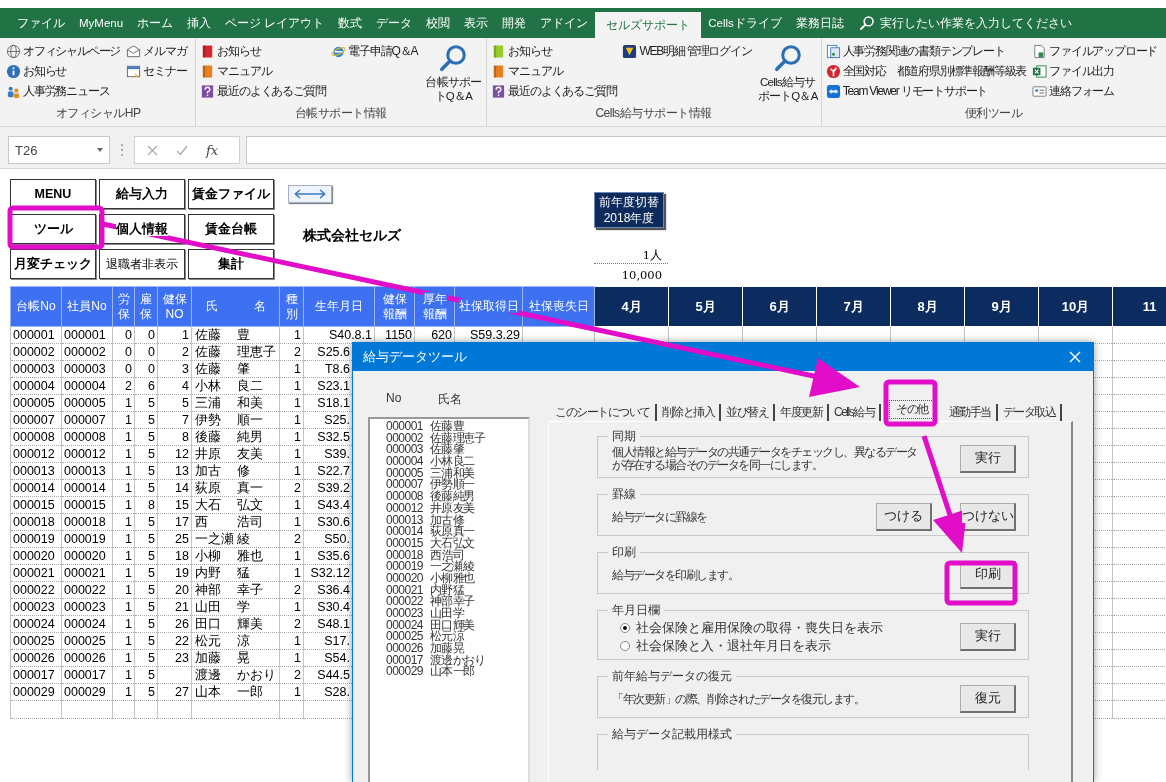  I want to click on close-icon, so click(1075, 357).